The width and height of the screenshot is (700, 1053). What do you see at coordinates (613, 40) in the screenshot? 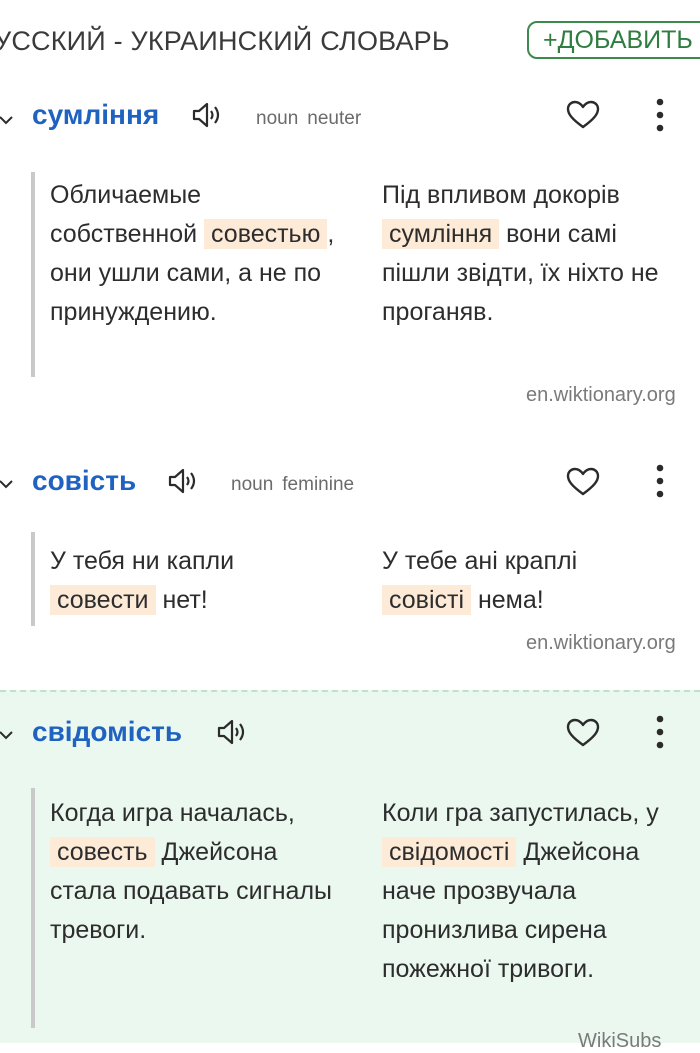
I see `add-button: +ДОБАВИТЬ` at bounding box center [613, 40].